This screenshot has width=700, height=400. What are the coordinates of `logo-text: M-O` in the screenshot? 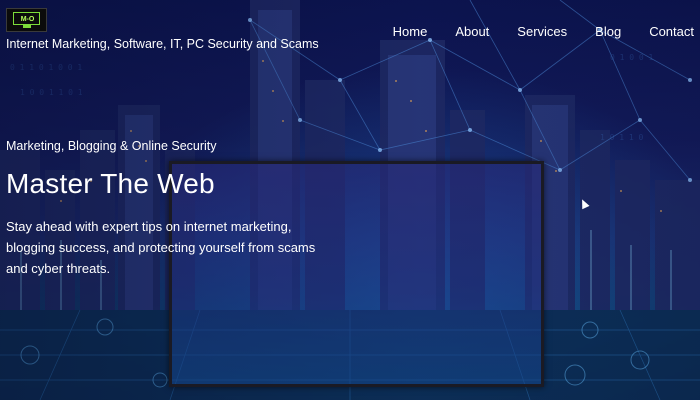 It's located at (27, 19).